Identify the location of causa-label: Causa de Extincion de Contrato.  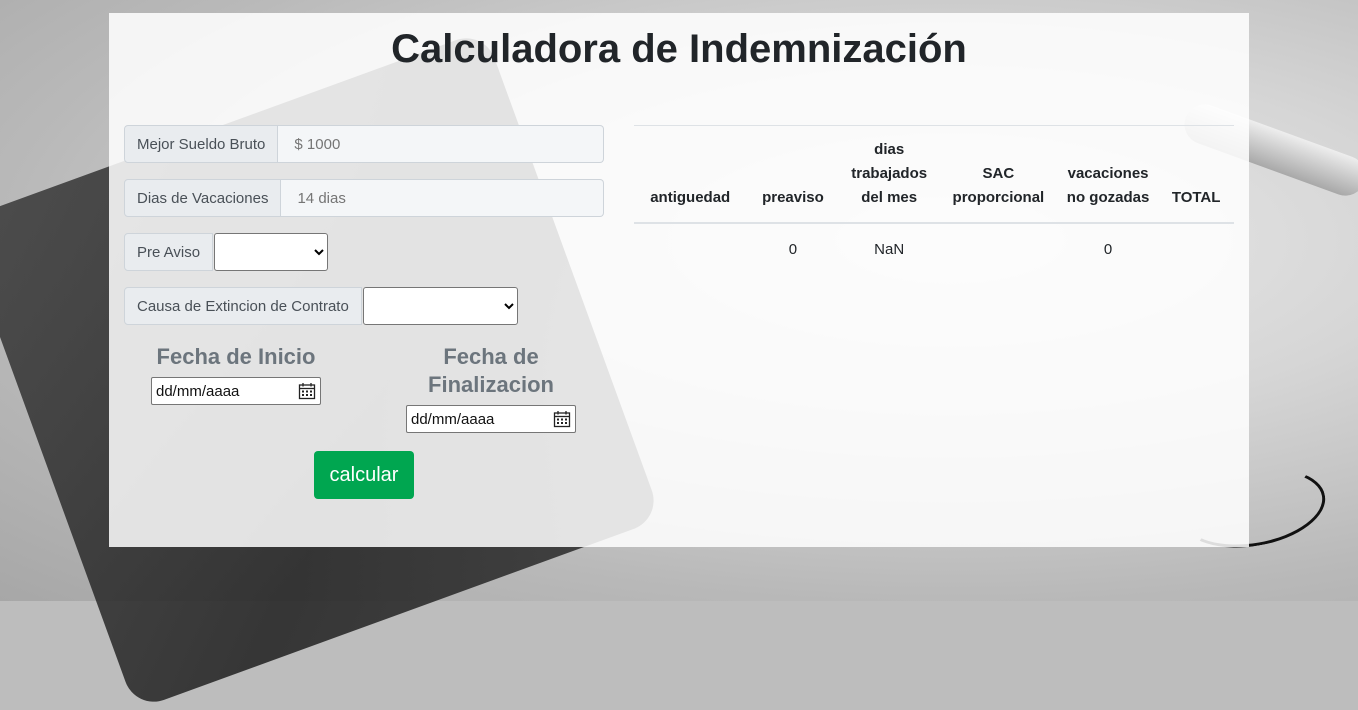
(243, 306).